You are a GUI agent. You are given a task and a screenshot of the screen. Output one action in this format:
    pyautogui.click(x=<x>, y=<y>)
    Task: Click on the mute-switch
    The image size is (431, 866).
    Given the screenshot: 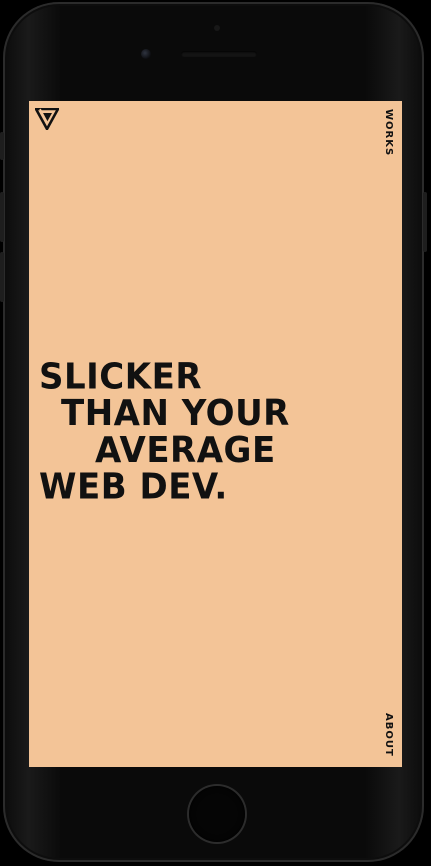 What is the action you would take?
    pyautogui.click(x=2, y=146)
    